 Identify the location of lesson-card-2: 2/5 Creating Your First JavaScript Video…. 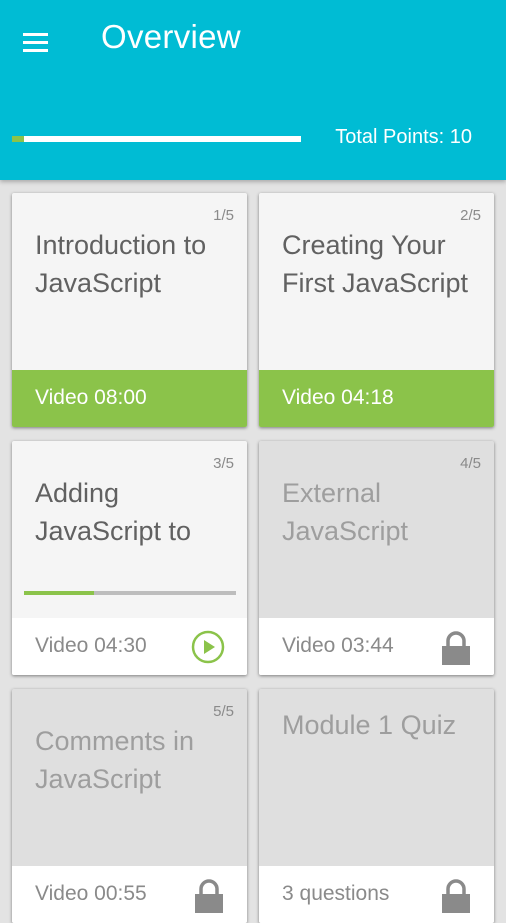
(376, 310).